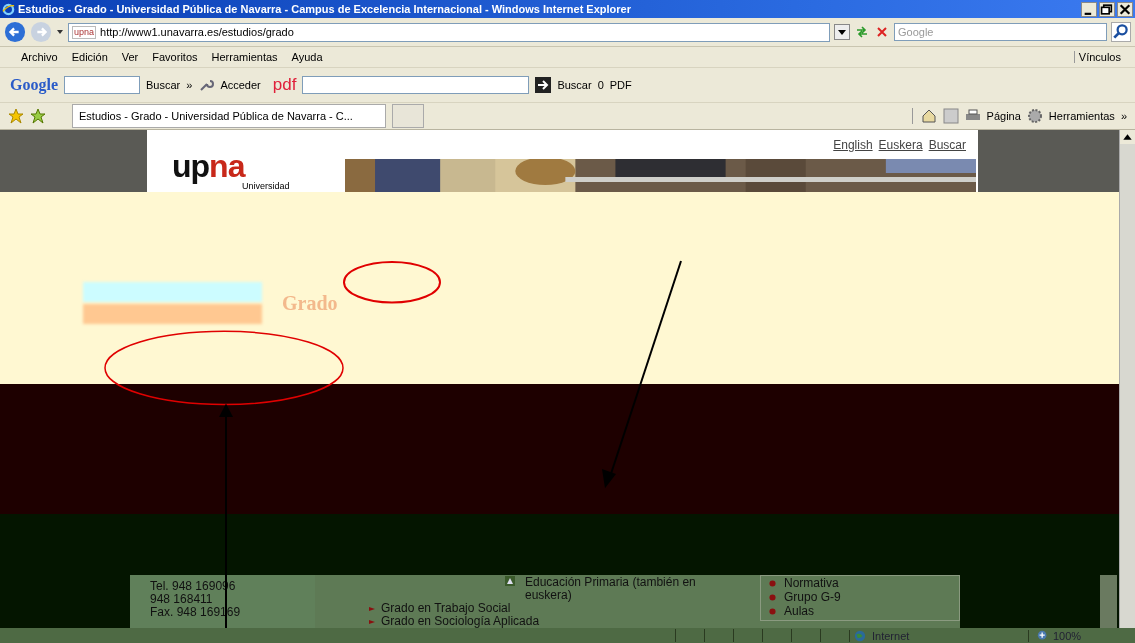 This screenshot has height=643, width=1135. What do you see at coordinates (1125, 9) in the screenshot?
I see `close-icon` at bounding box center [1125, 9].